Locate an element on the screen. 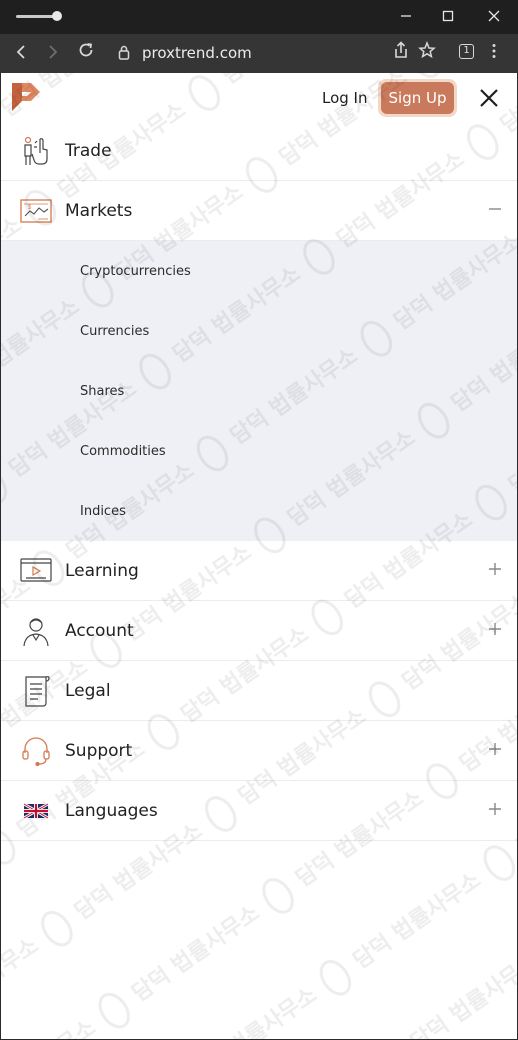  menu-item-legal: Legal is located at coordinates (259, 691).